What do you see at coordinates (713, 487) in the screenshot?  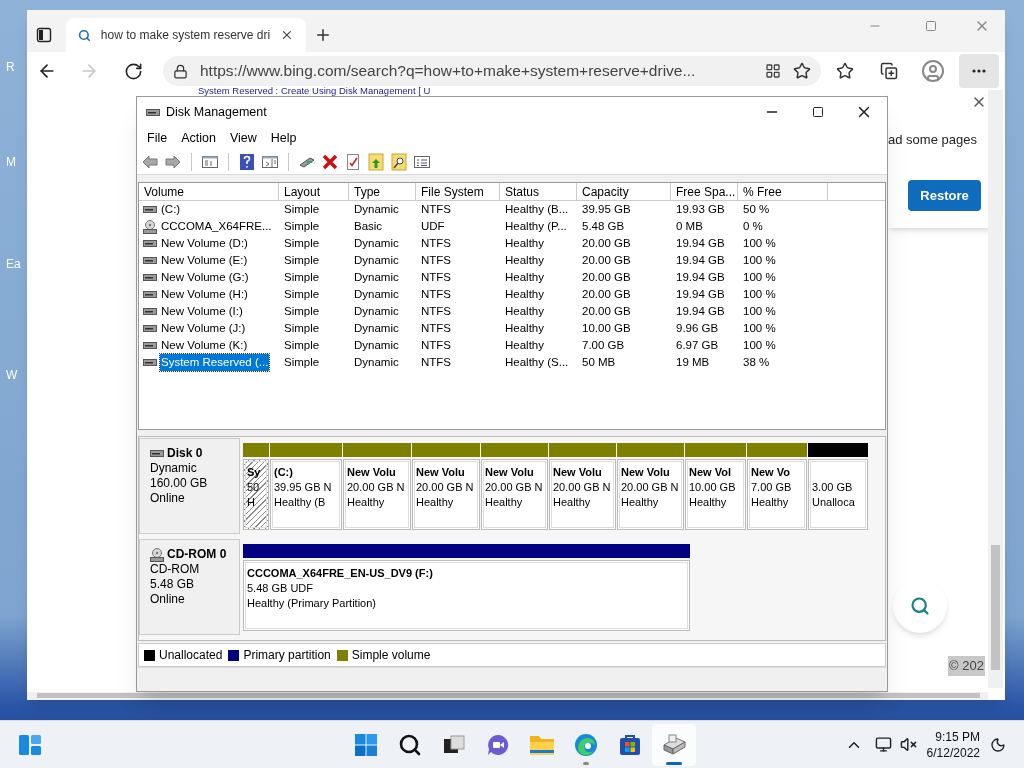 I see `partition-size: 10.00 GB` at bounding box center [713, 487].